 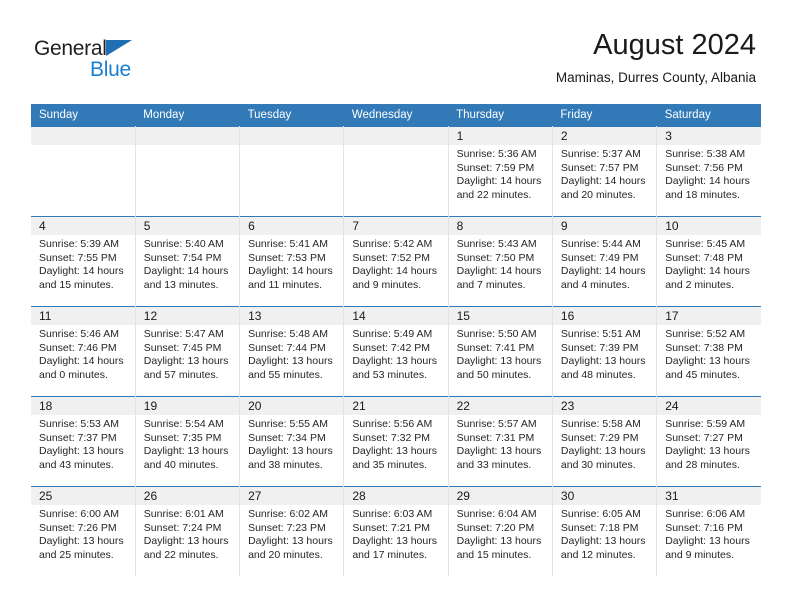 What do you see at coordinates (604, 406) in the screenshot?
I see `day-number: 23` at bounding box center [604, 406].